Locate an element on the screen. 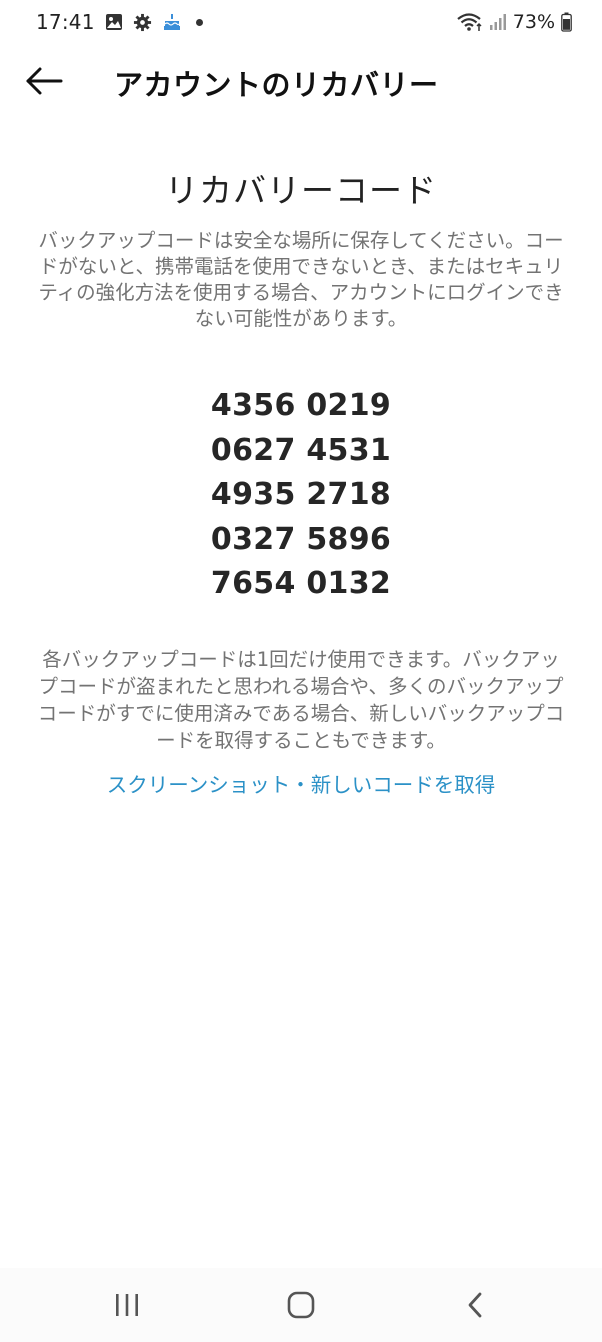  arrow-left-icon is located at coordinates (44, 81).